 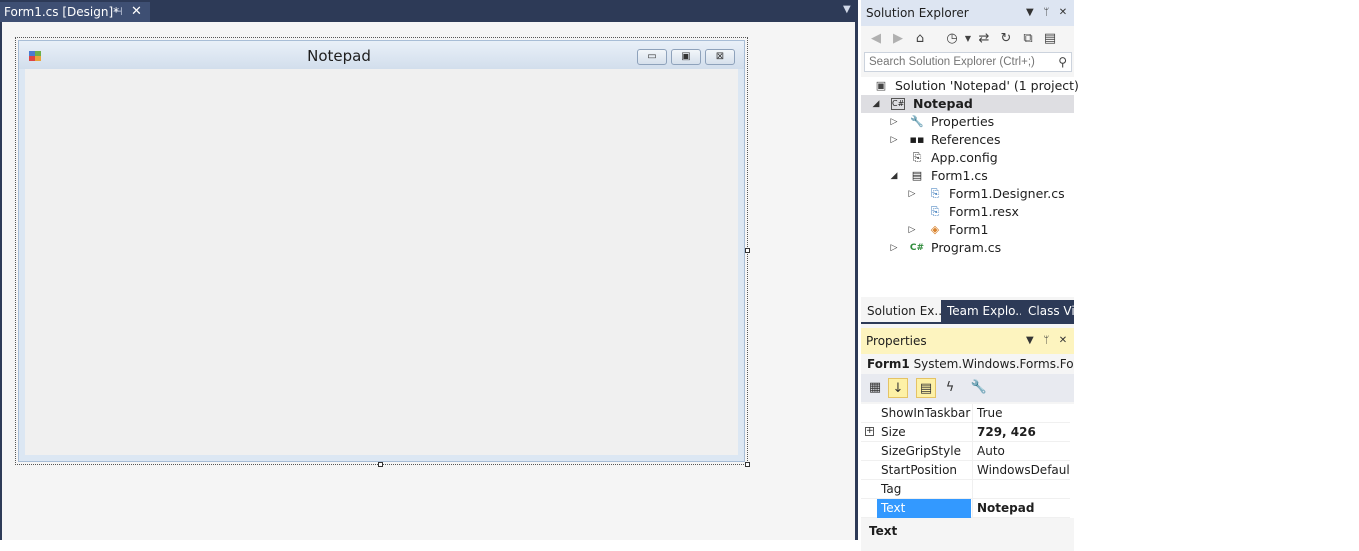 What do you see at coordinates (747, 464) in the screenshot?
I see `resize-handle-corner` at bounding box center [747, 464].